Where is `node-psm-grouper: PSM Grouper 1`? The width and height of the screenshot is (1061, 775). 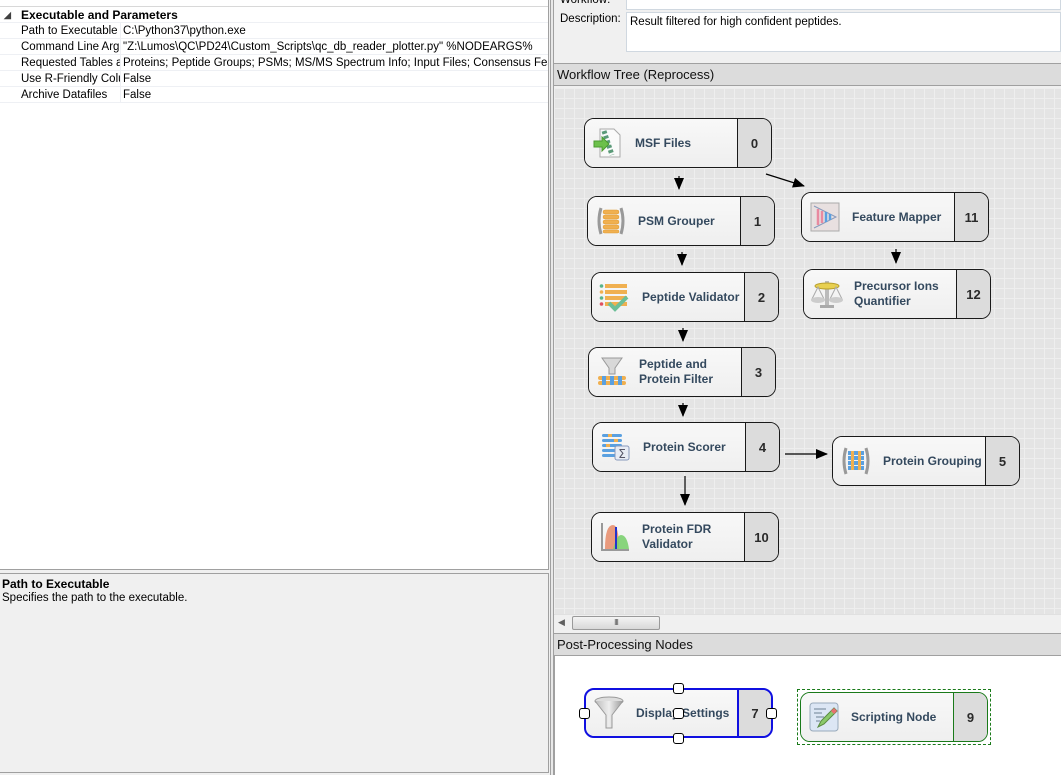 node-psm-grouper: PSM Grouper 1 is located at coordinates (681, 221).